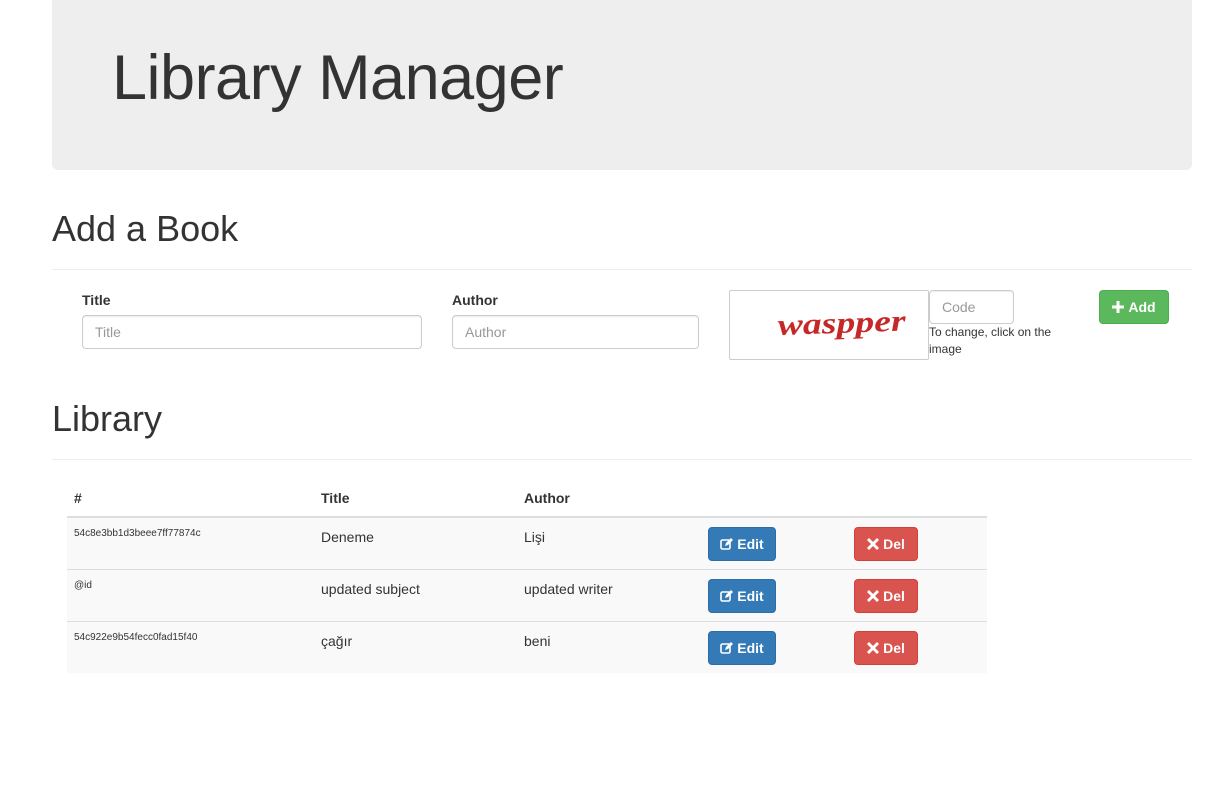  I want to click on captcha-graphic: waspper, so click(841, 323).